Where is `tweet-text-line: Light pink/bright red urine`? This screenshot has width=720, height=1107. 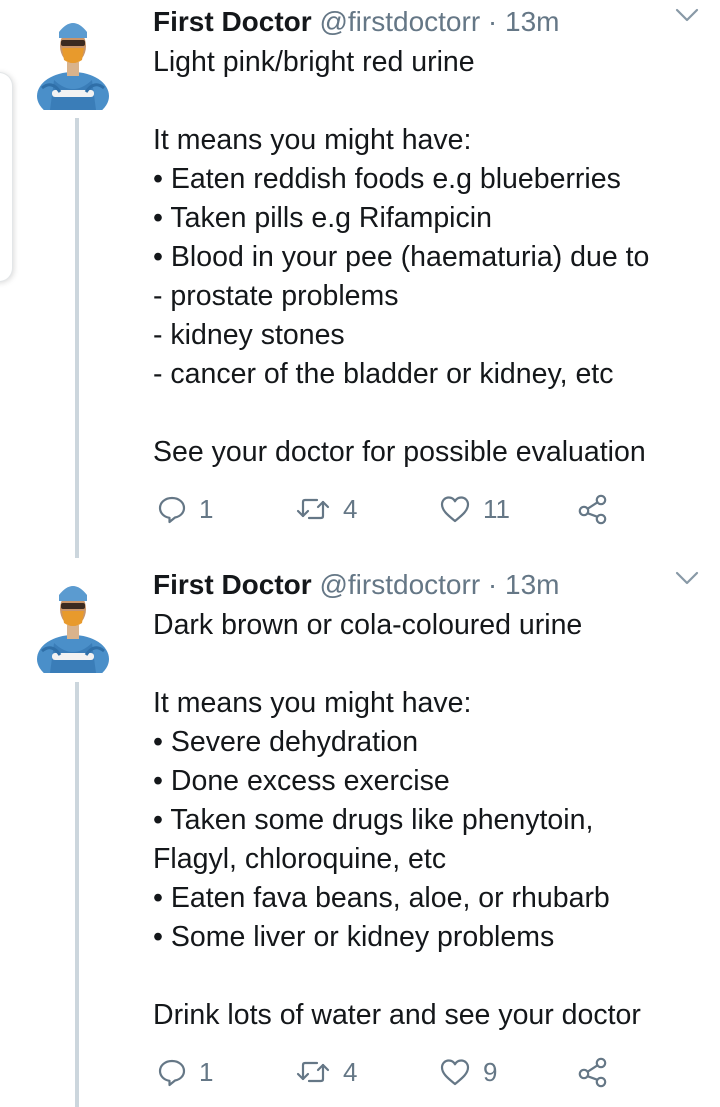 tweet-text-line: Light pink/bright red urine is located at coordinates (314, 62).